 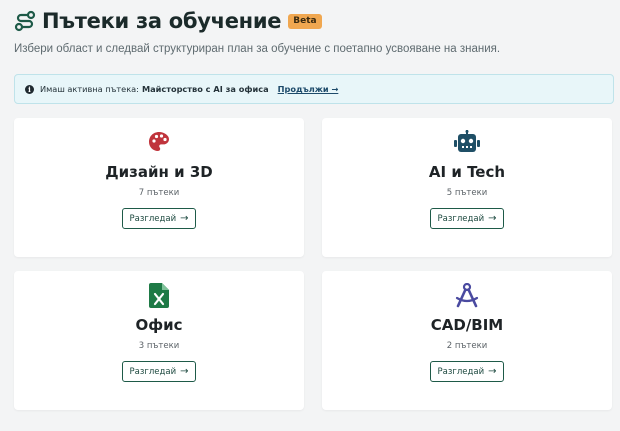 I want to click on card-count: 7 пътеки, so click(x=159, y=193).